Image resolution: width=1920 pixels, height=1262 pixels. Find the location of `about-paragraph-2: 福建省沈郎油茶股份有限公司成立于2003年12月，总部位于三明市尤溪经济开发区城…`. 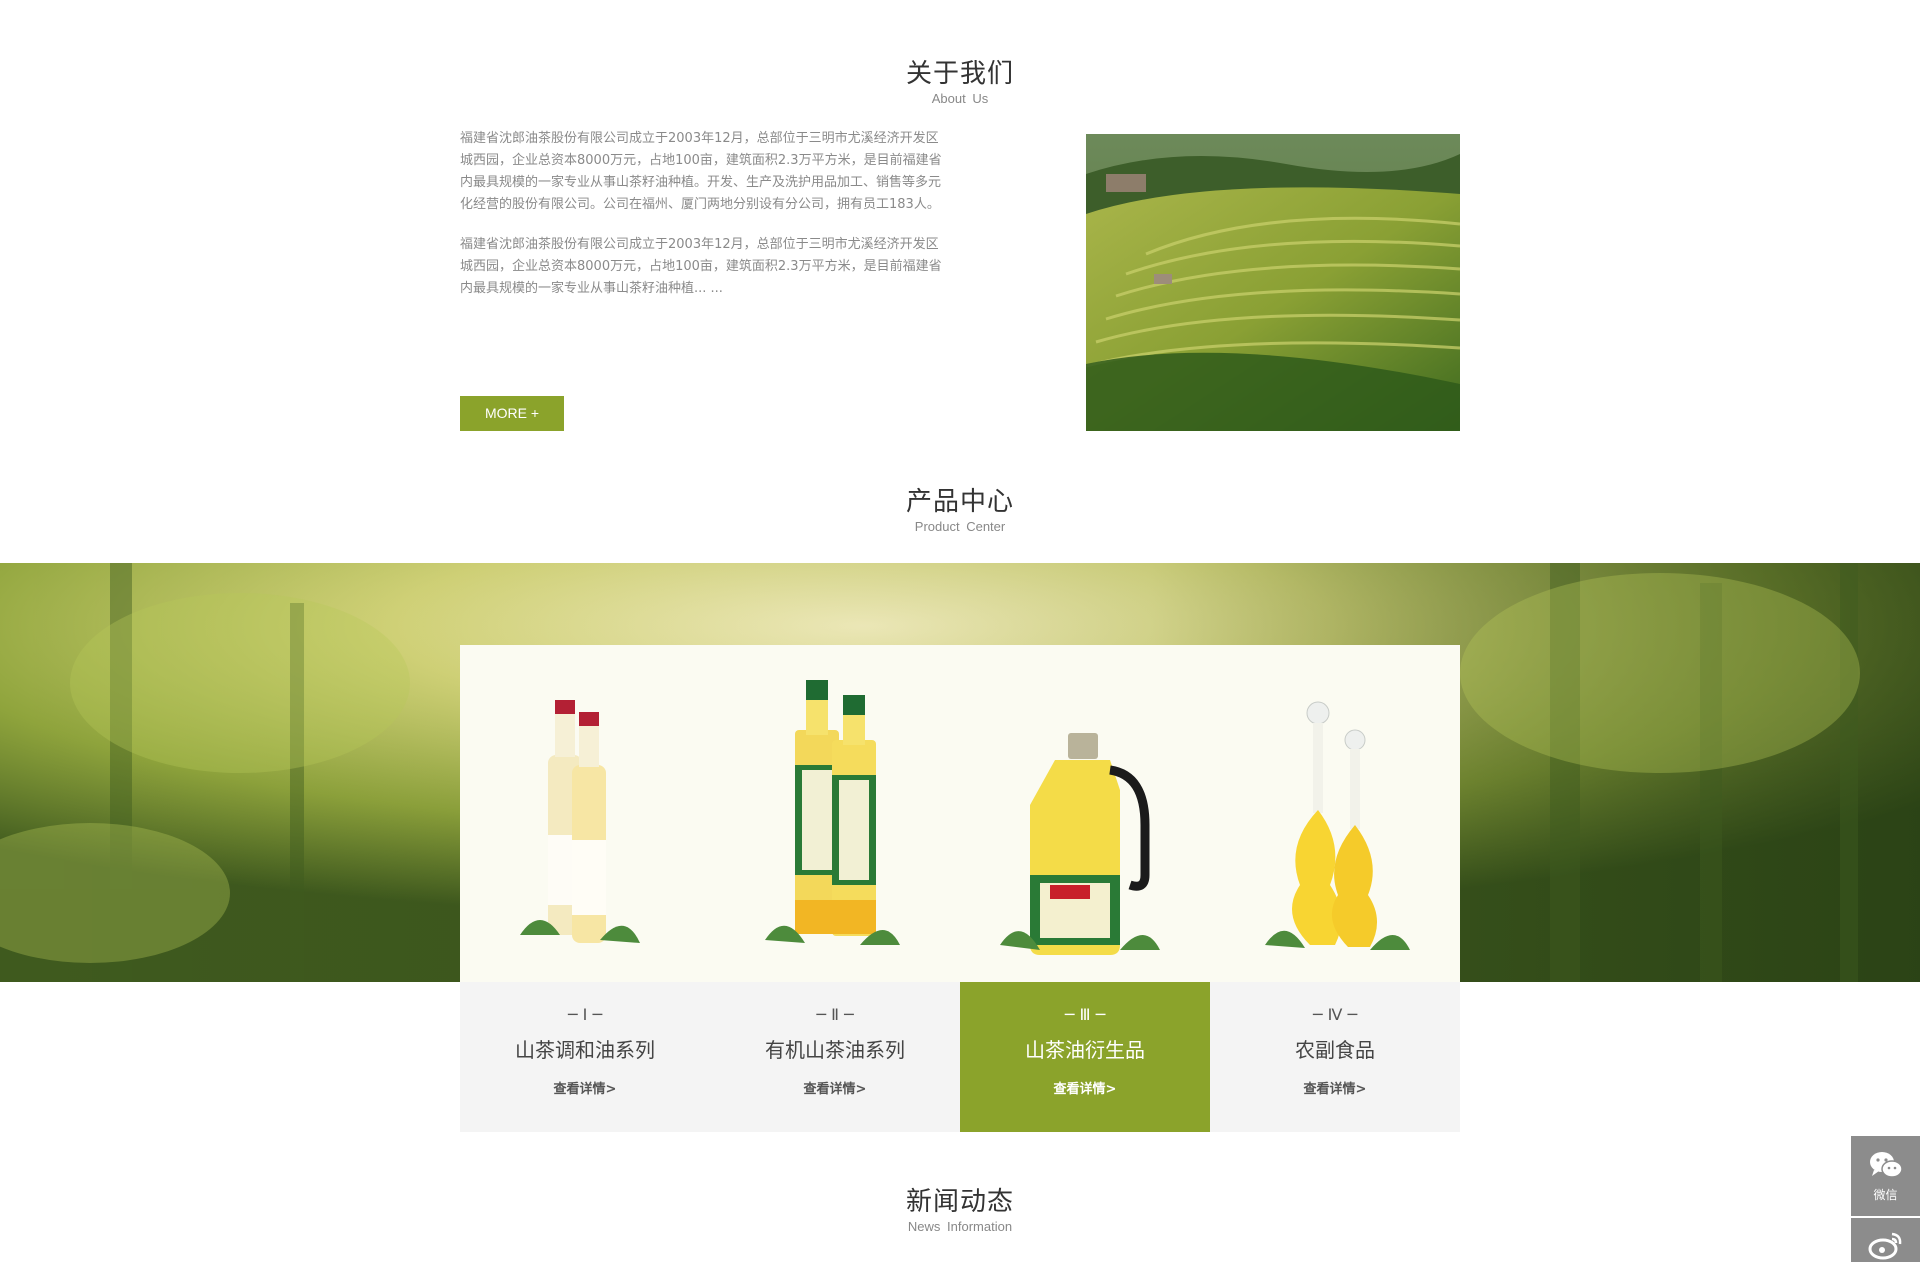

about-paragraph-2: 福建省沈郎油茶股份有限公司成立于2003年12月，总部位于三明市尤溪经济开发区城… is located at coordinates (701, 266).